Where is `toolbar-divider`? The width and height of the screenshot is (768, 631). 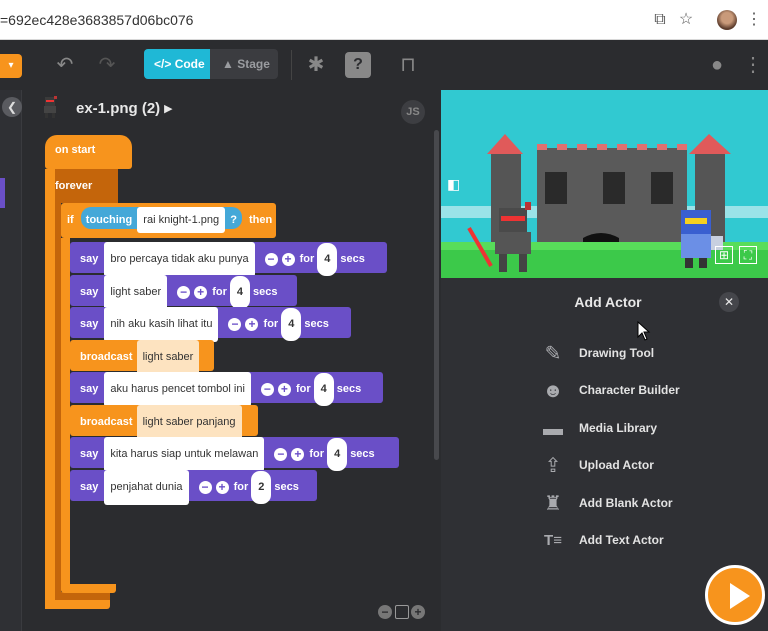
toolbar-divider is located at coordinates (291, 65).